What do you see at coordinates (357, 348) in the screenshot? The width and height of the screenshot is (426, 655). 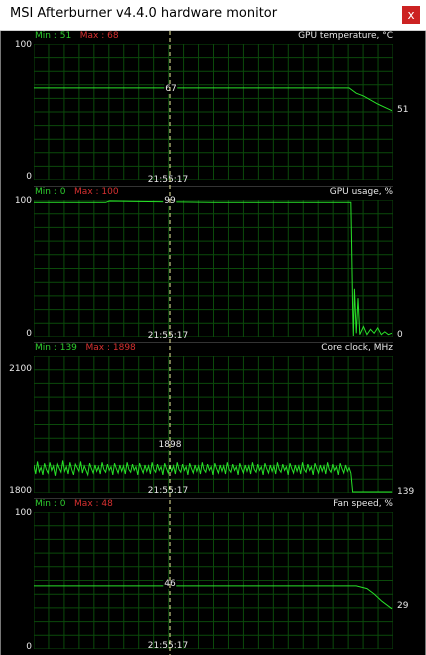 I see `graph-title: Core clock, MHz` at bounding box center [357, 348].